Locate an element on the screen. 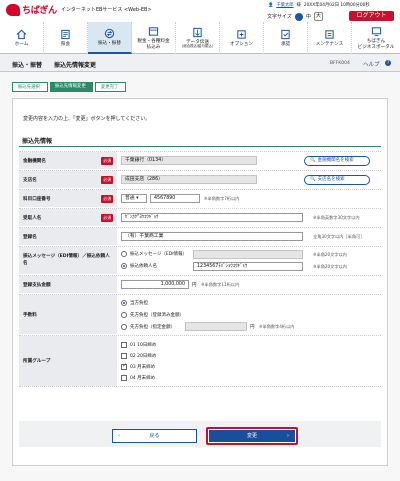 The width and height of the screenshot is (400, 481). amount-input: 1,000,000 is located at coordinates (155, 284).